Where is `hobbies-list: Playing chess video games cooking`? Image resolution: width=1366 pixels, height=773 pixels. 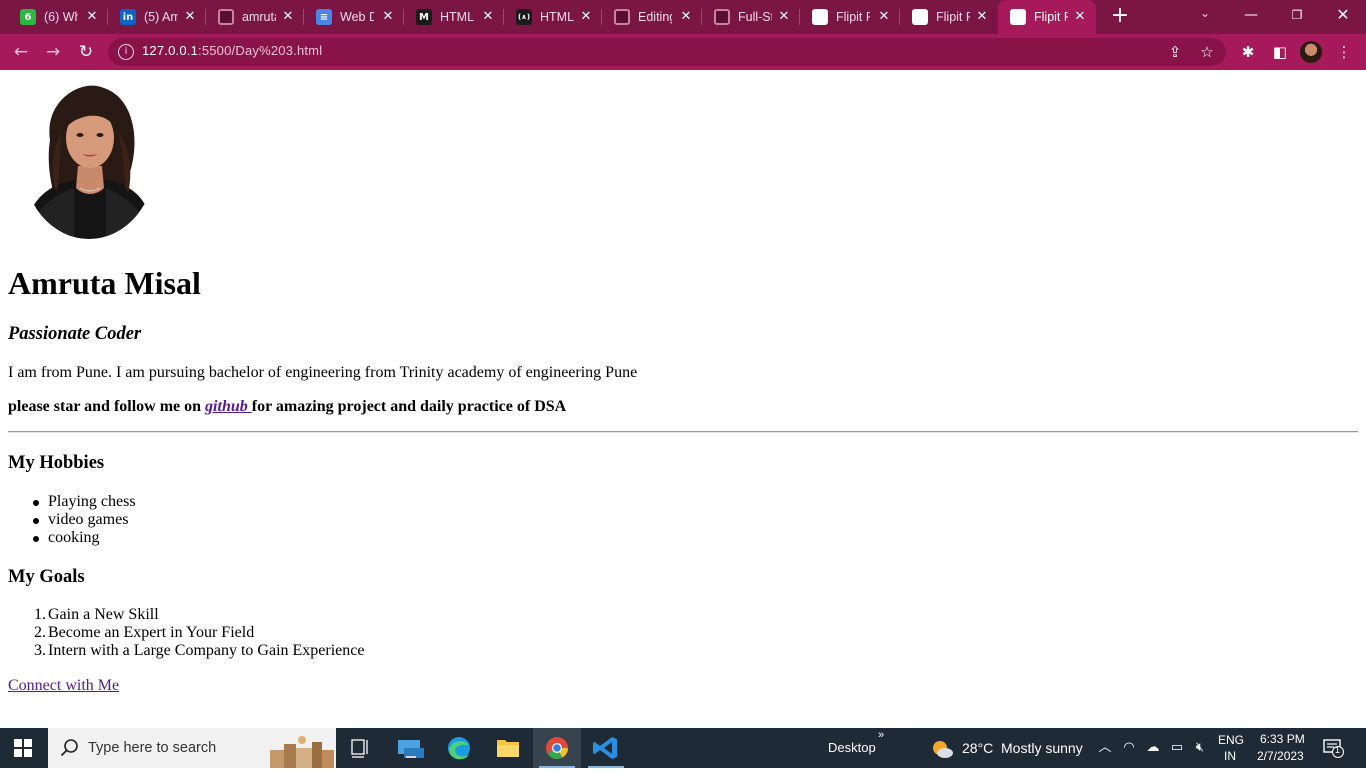
hobbies-list: Playing chess video games cooking is located at coordinates (72, 520).